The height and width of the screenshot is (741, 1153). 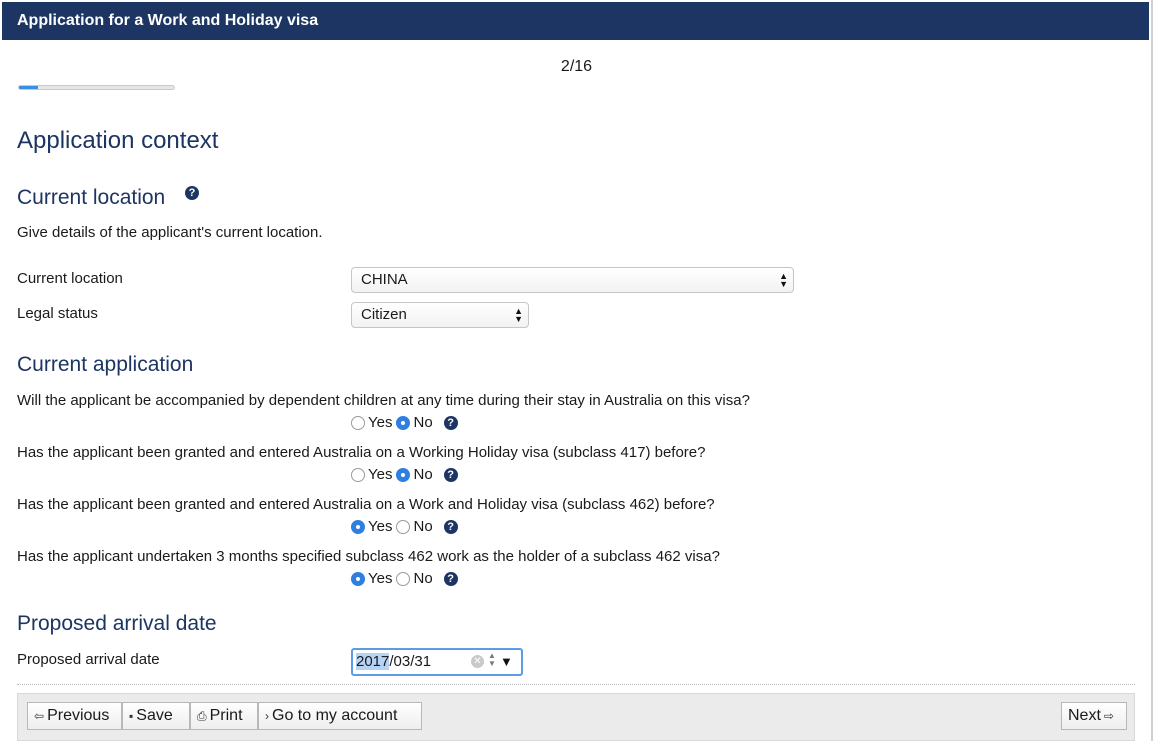 I want to click on progress-bar, so click(x=96, y=87).